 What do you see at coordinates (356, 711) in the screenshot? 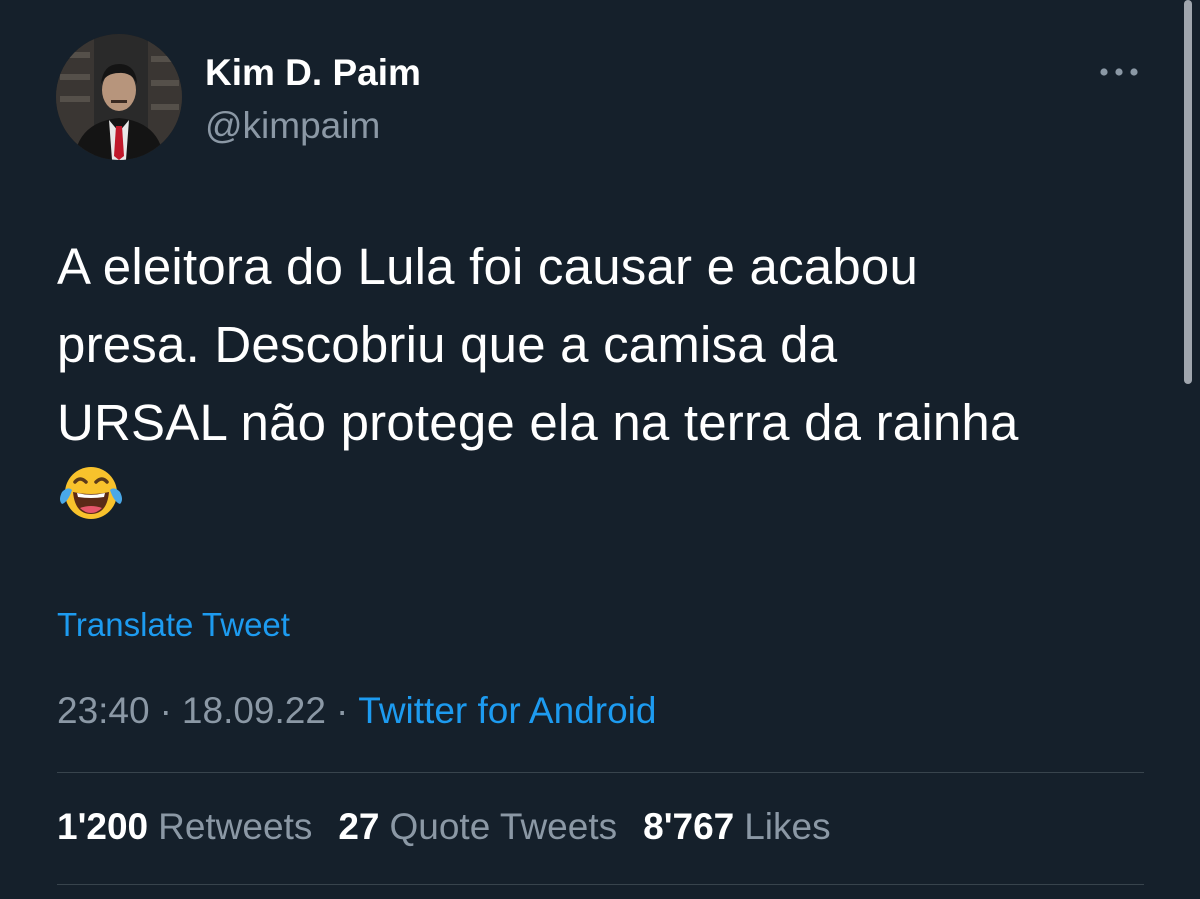
I see `tweet-metadata: 23:40 · 18.09.22 · Twitter for Android` at bounding box center [356, 711].